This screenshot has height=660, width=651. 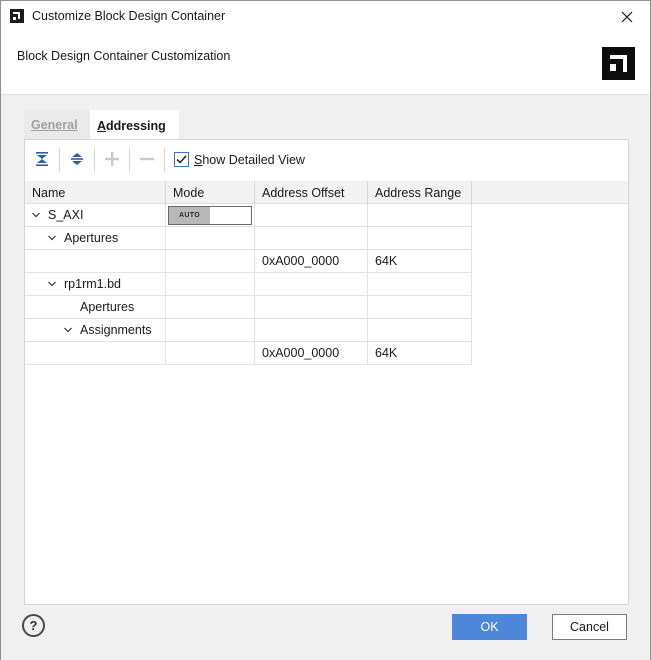 What do you see at coordinates (129, 16) in the screenshot?
I see `window-title: Customize Block Design Container` at bounding box center [129, 16].